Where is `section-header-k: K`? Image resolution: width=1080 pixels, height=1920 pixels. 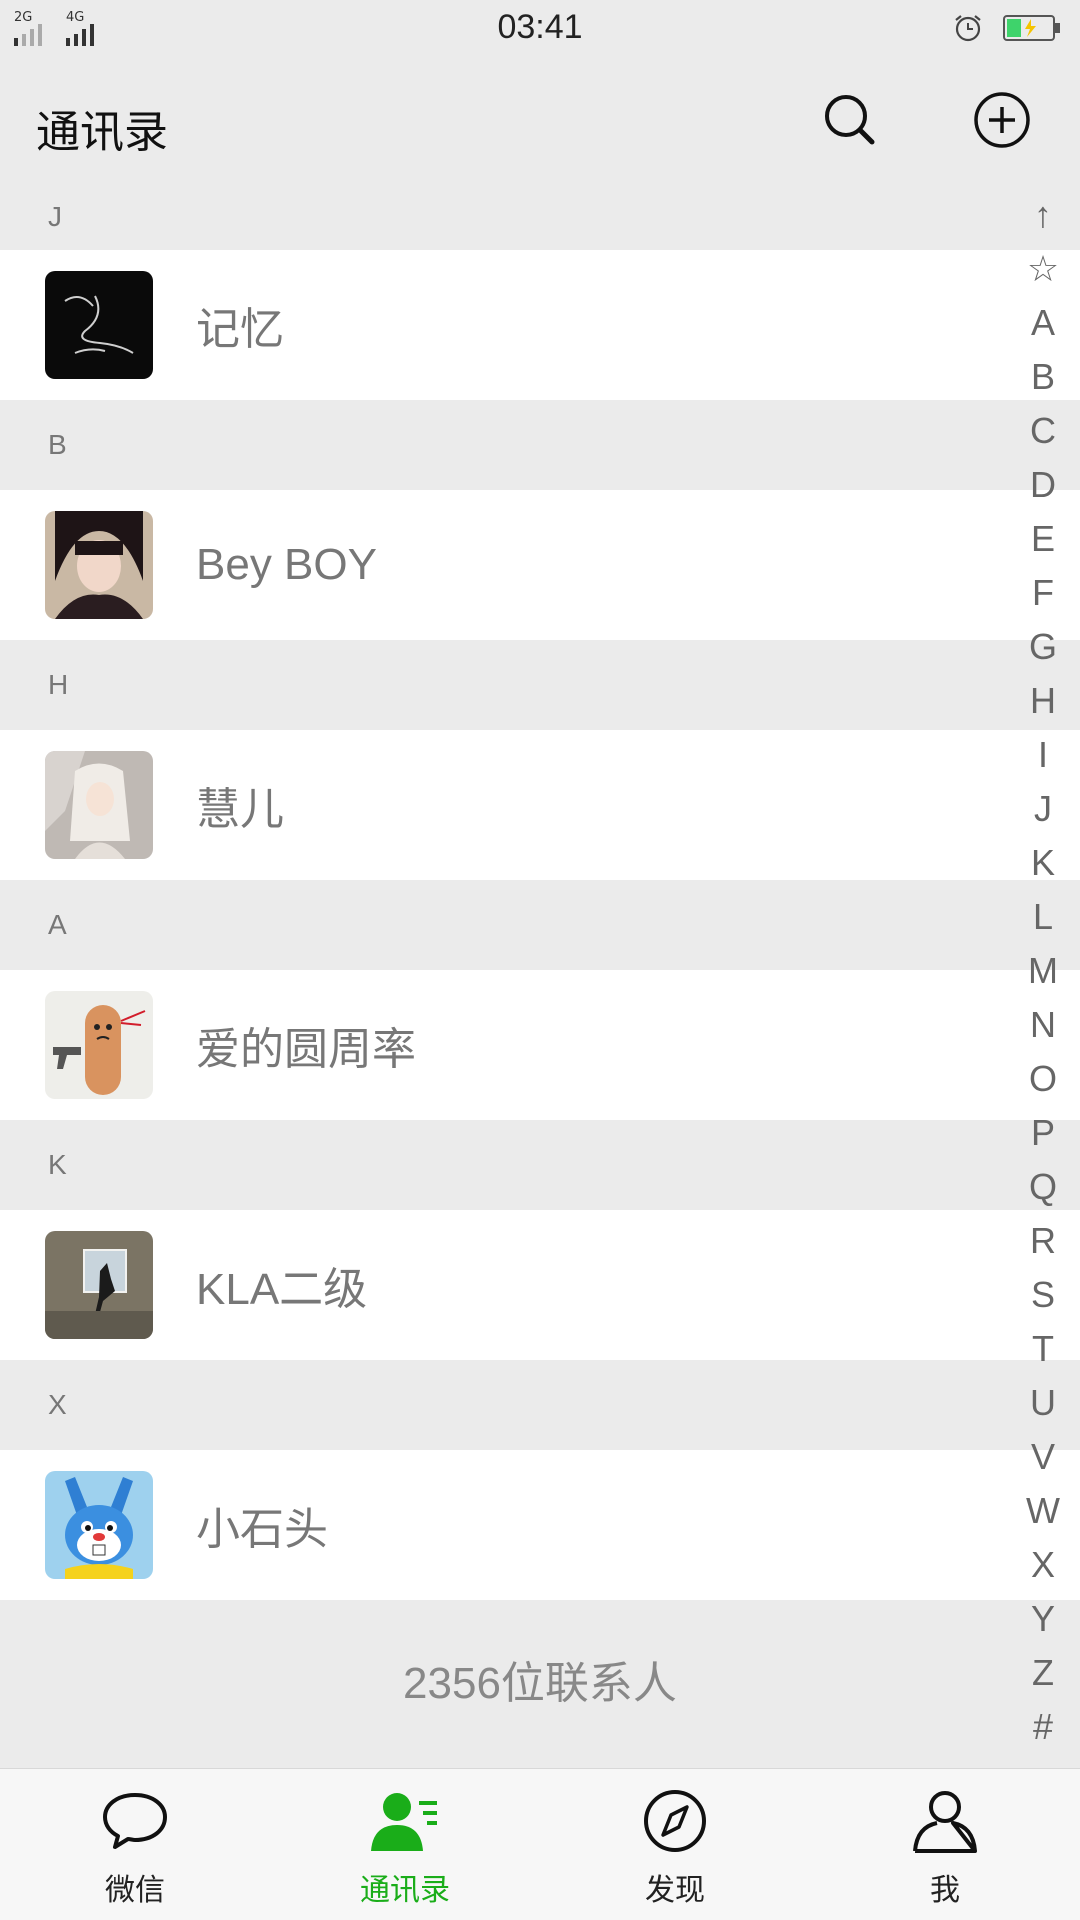 section-header-k: K is located at coordinates (540, 1165).